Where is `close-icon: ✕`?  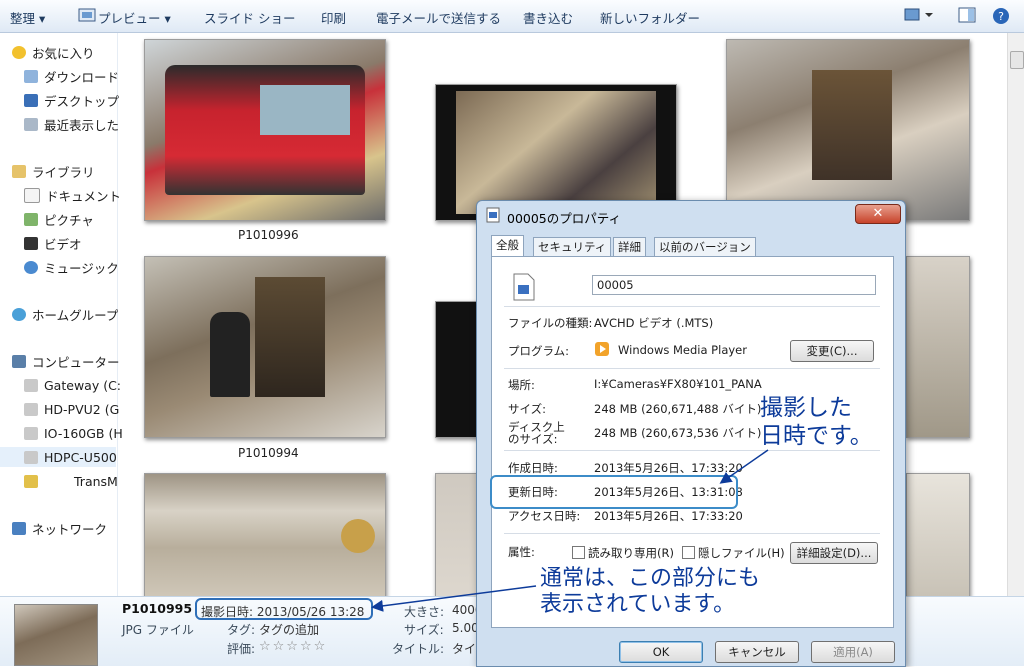
close-icon: ✕ is located at coordinates (878, 213).